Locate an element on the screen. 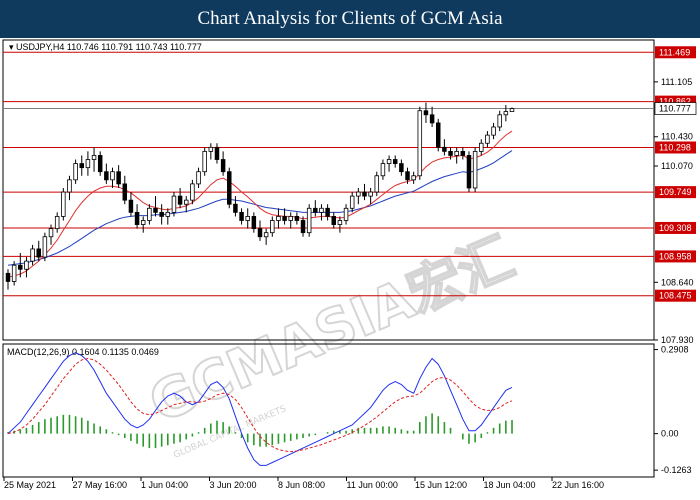  price-level-label: 109.308 is located at coordinates (675, 228).